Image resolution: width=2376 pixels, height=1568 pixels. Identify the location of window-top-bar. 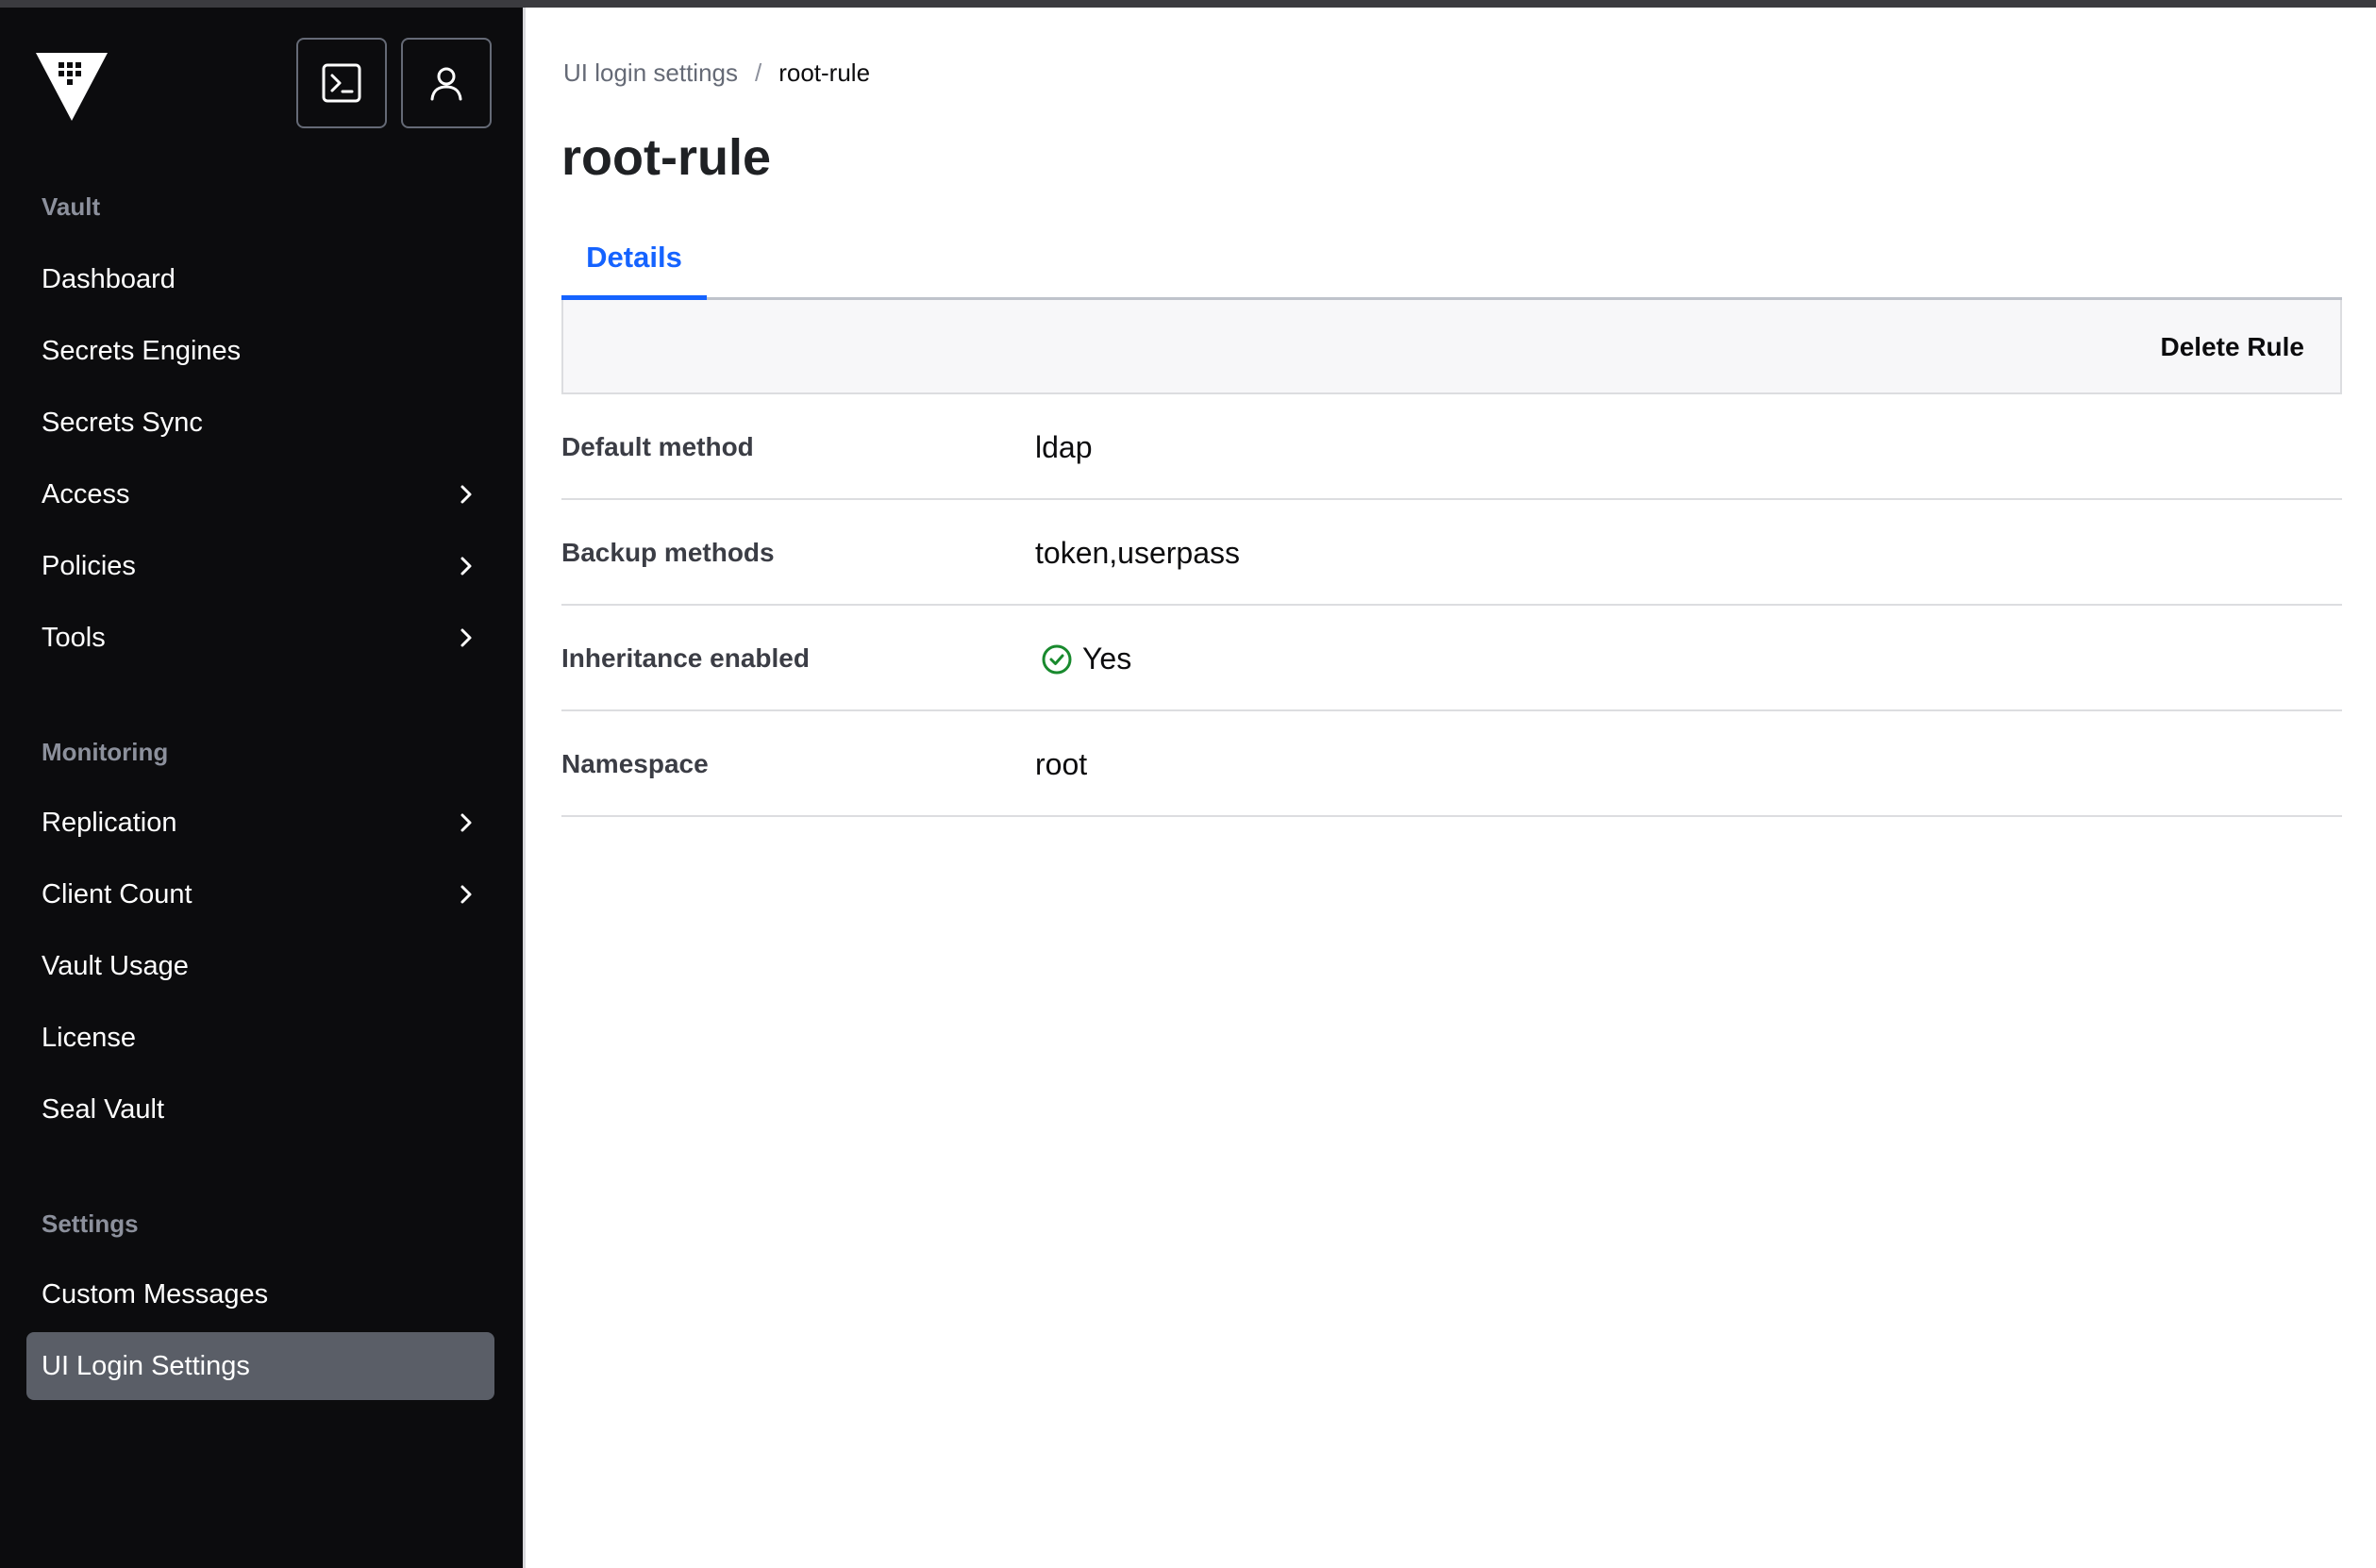
(1188, 4).